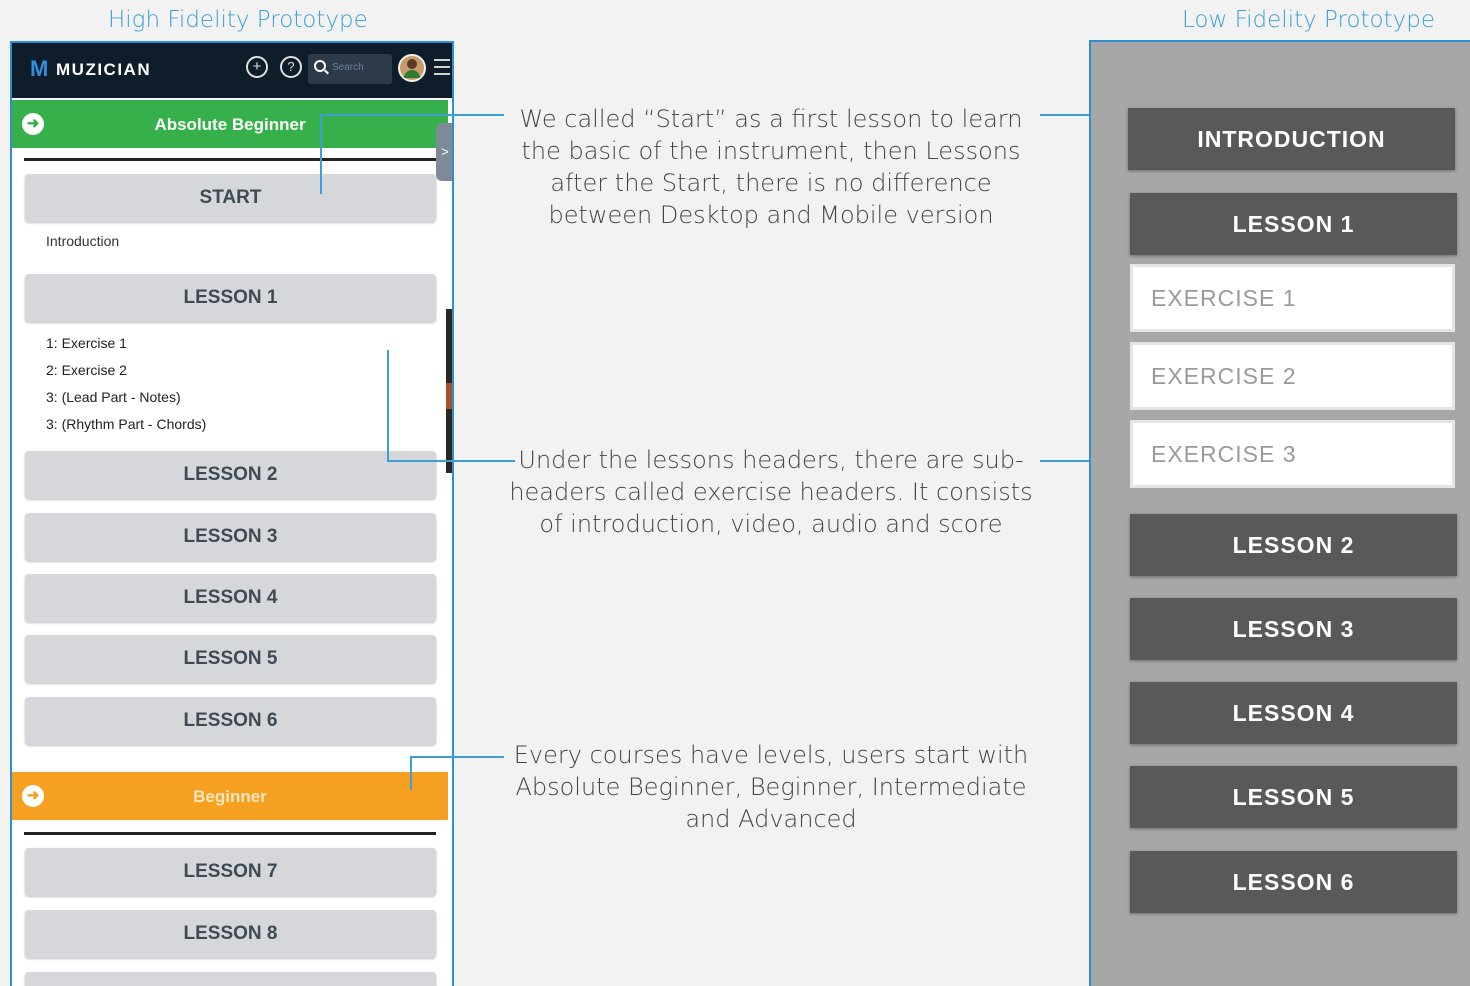 This screenshot has width=1470, height=986. Describe the element at coordinates (39, 69) in the screenshot. I see `logo-mark: M` at that location.